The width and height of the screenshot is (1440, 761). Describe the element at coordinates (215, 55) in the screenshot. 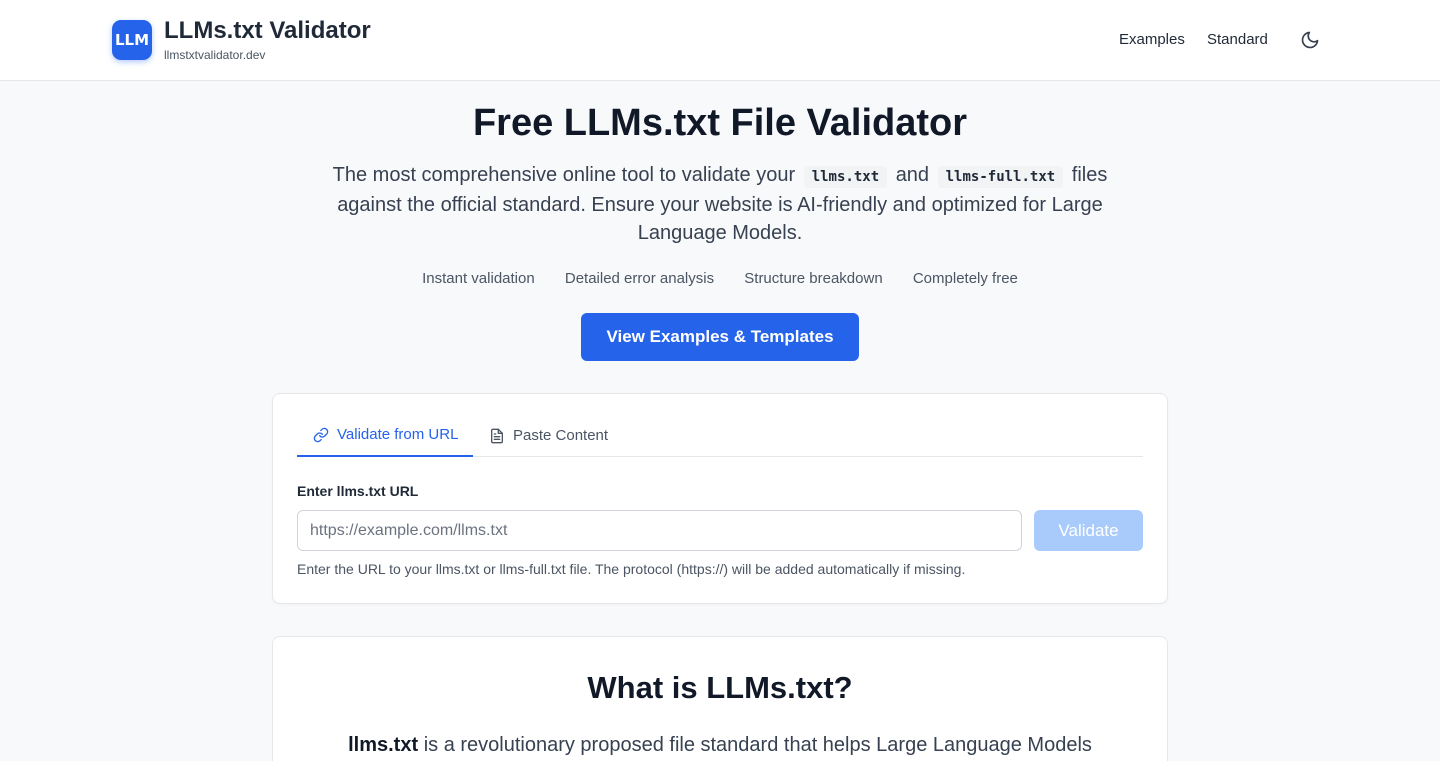

I see `site-domain: llmstxtvalidator.dev` at that location.